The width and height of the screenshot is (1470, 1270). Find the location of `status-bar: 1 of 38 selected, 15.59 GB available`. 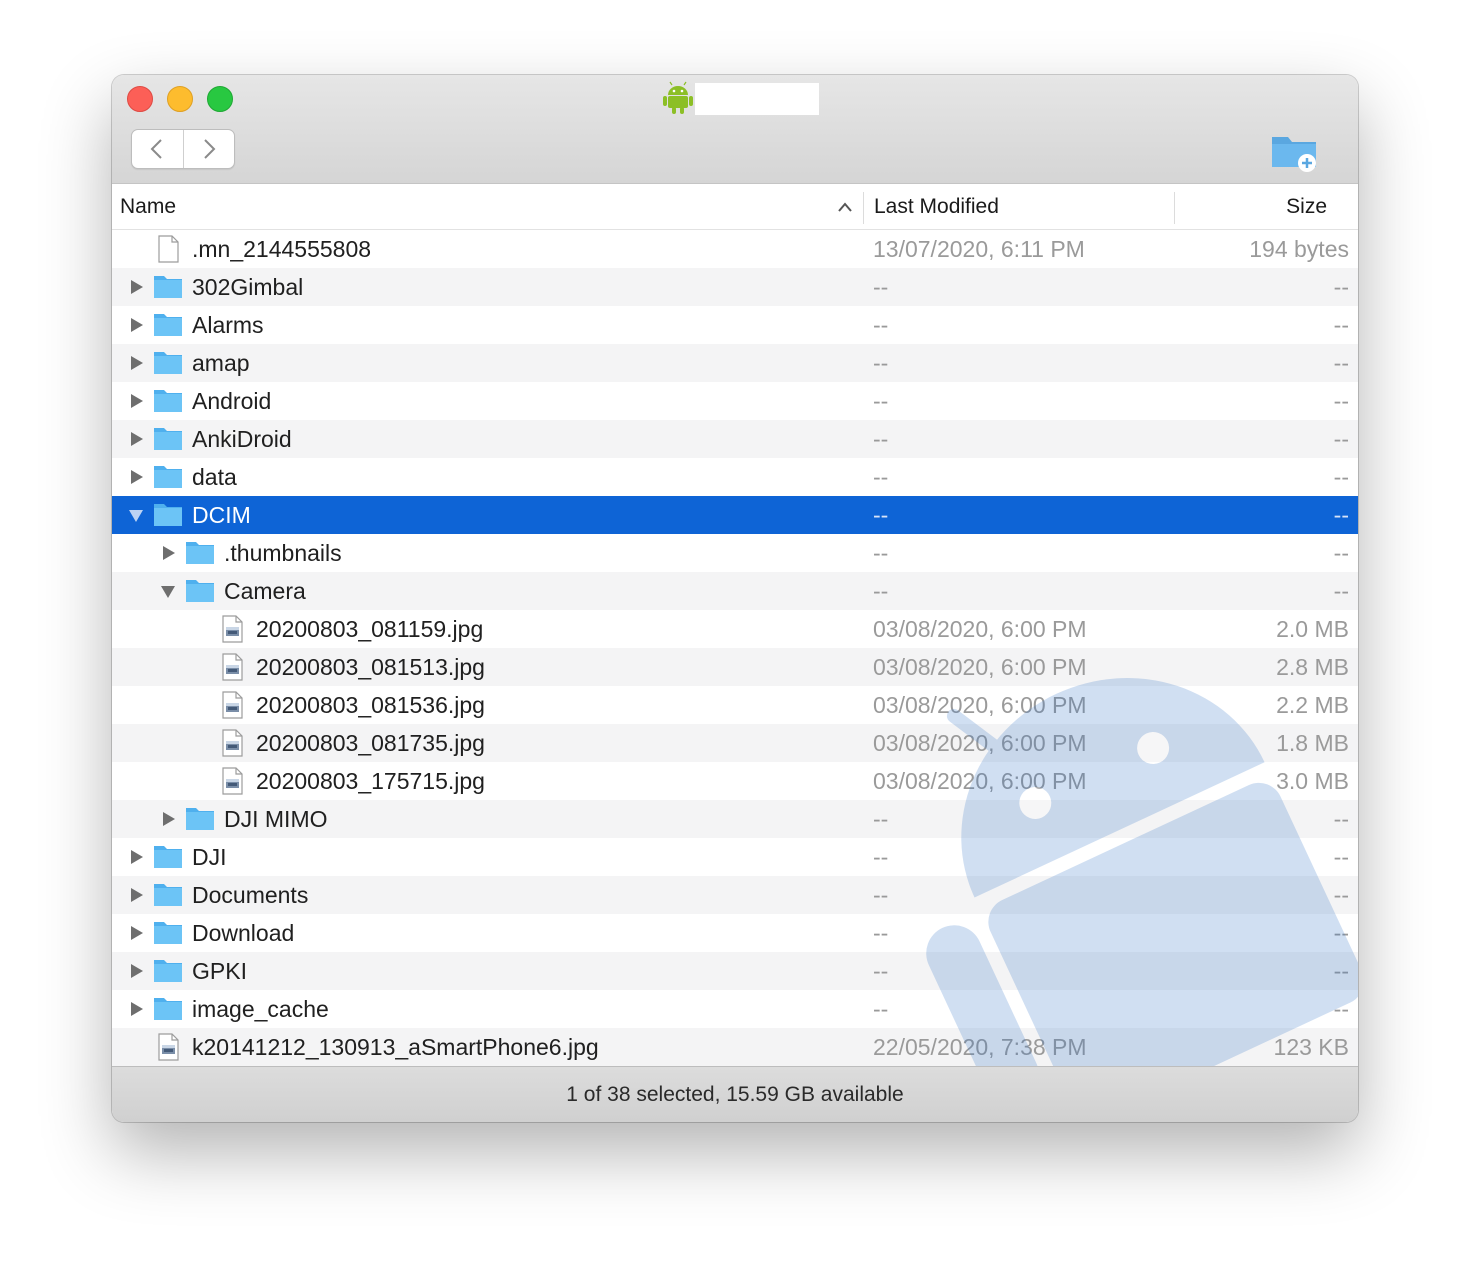

status-bar: 1 of 38 selected, 15.59 GB available is located at coordinates (735, 1094).